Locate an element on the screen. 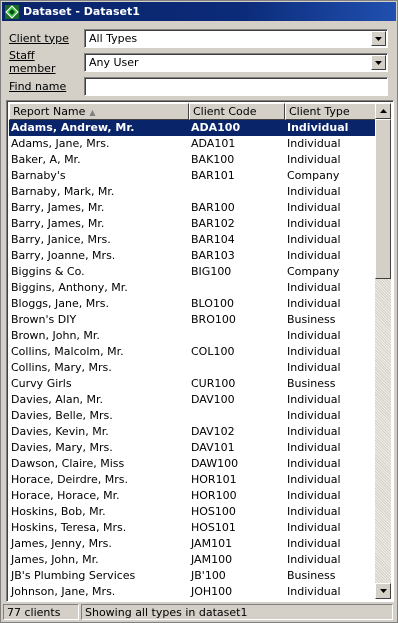  table-row: Collins, Malcolm, Mr. COL100 Individual is located at coordinates (194, 352).